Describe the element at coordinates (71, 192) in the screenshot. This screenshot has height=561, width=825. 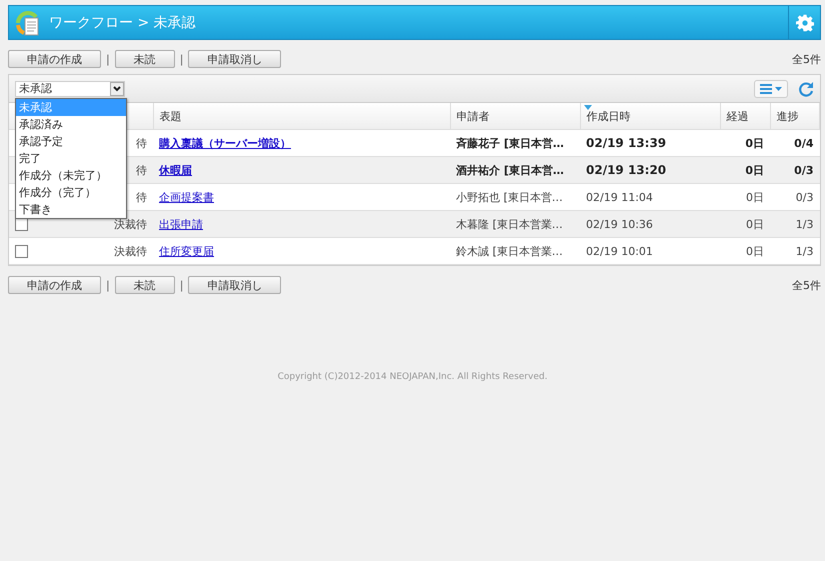
I see `dropdown-option: 作成分（完了）` at that location.